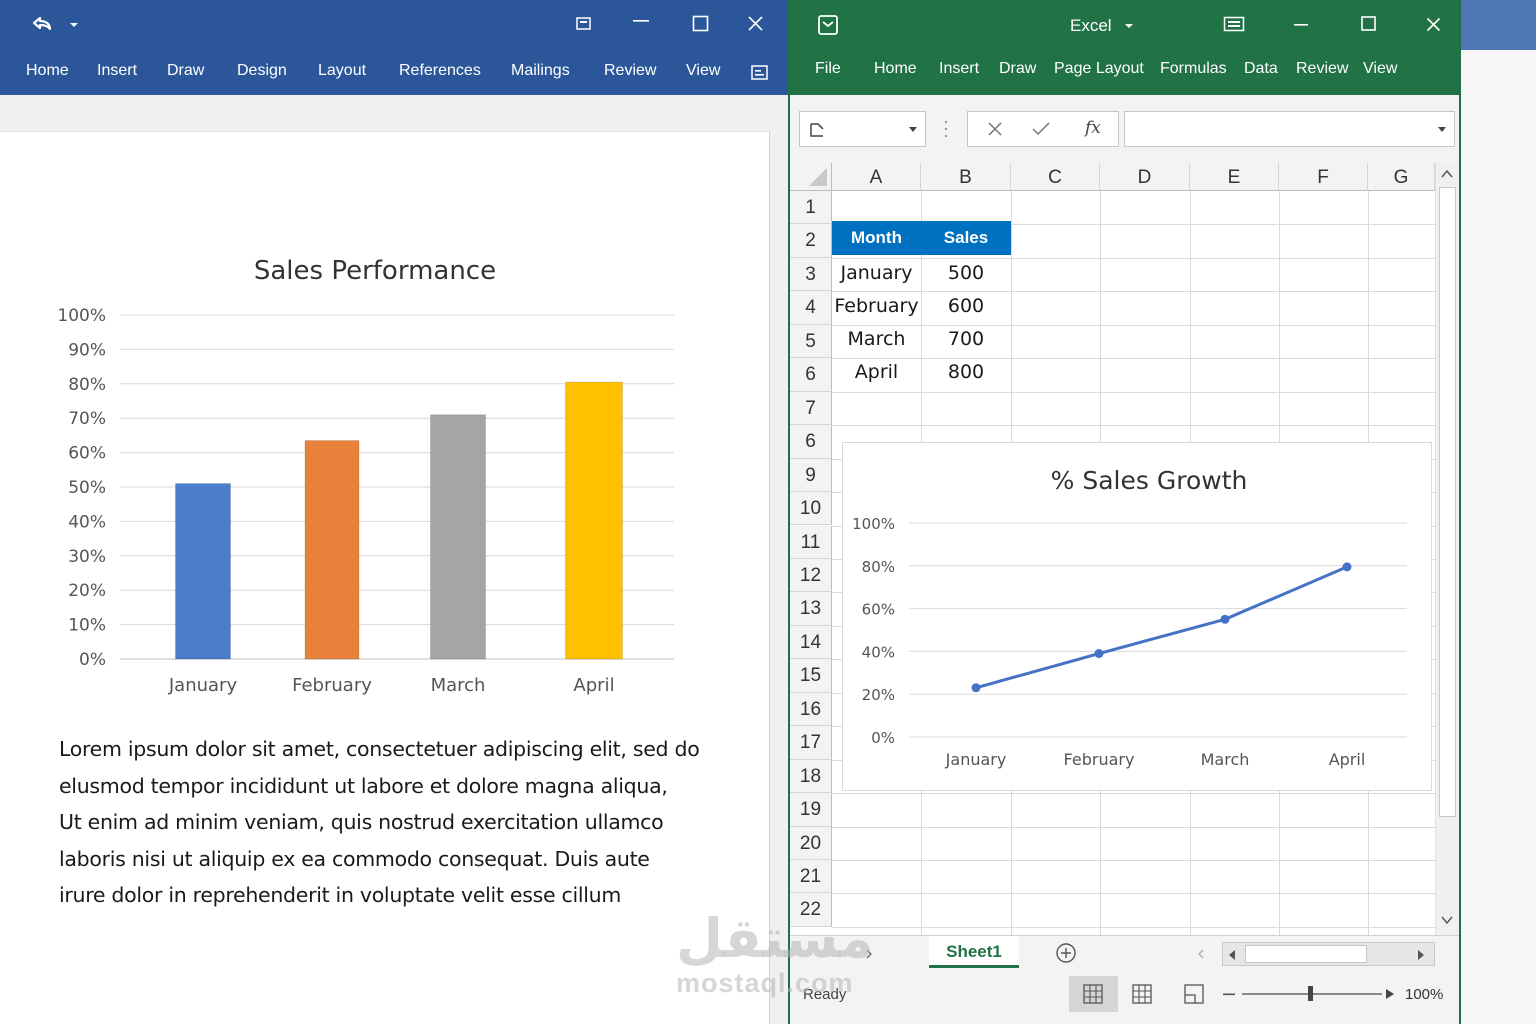 The image size is (1536, 1024). I want to click on more-options-icon, so click(946, 129).